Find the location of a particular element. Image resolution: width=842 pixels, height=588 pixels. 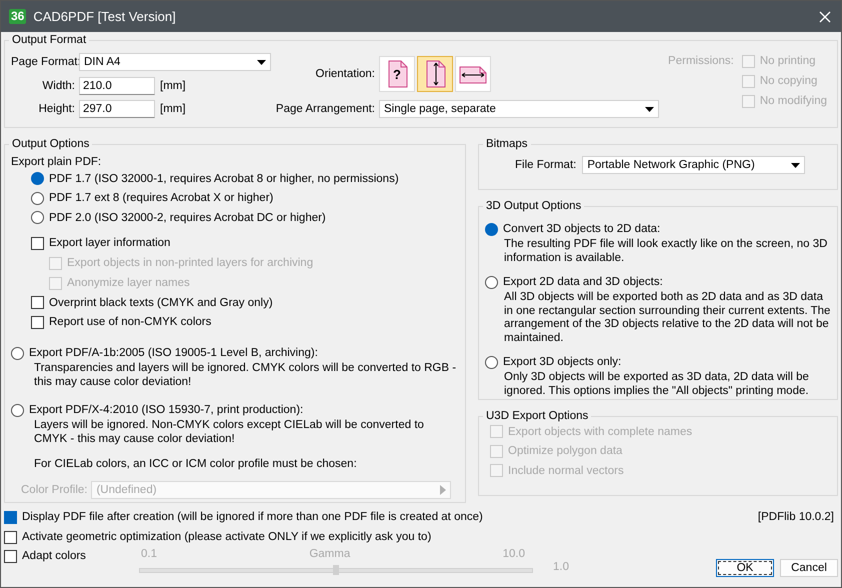

field-label: Color Profile: is located at coordinates (54, 490).